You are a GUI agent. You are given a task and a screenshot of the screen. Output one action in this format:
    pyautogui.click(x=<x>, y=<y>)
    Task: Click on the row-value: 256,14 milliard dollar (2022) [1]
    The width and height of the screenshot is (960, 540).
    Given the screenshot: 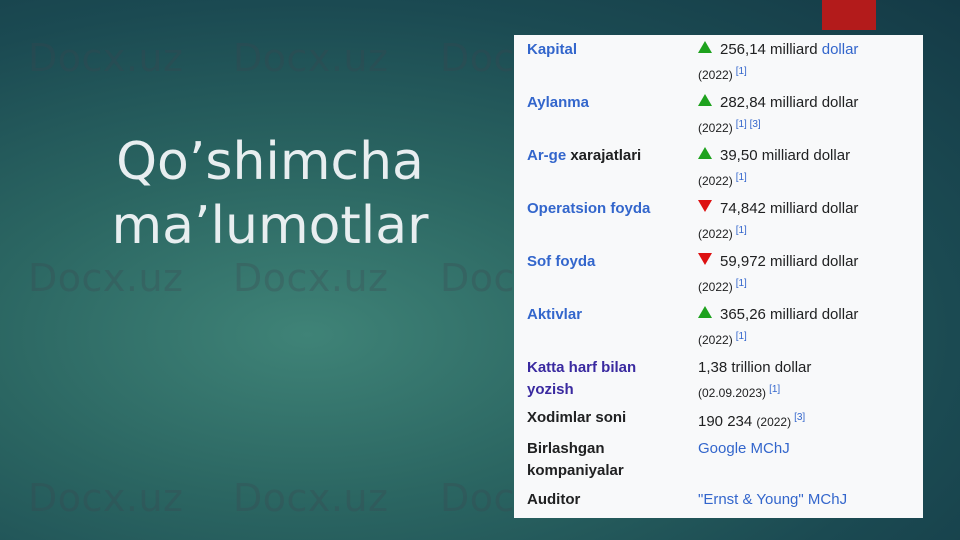 What is the action you would take?
    pyautogui.click(x=809, y=61)
    